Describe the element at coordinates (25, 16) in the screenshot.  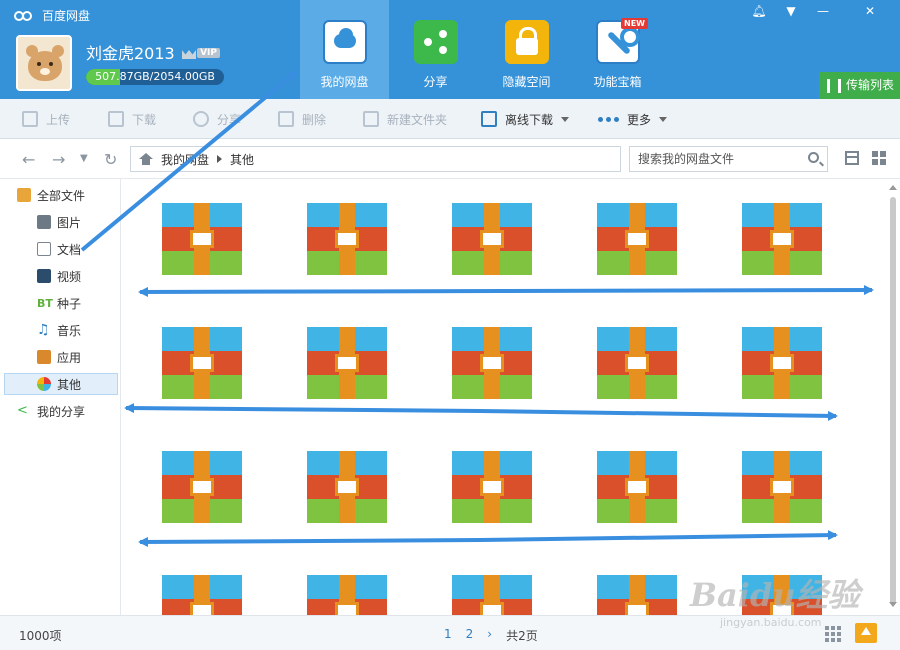
I see `baidu-cloud-logo-icon` at that location.